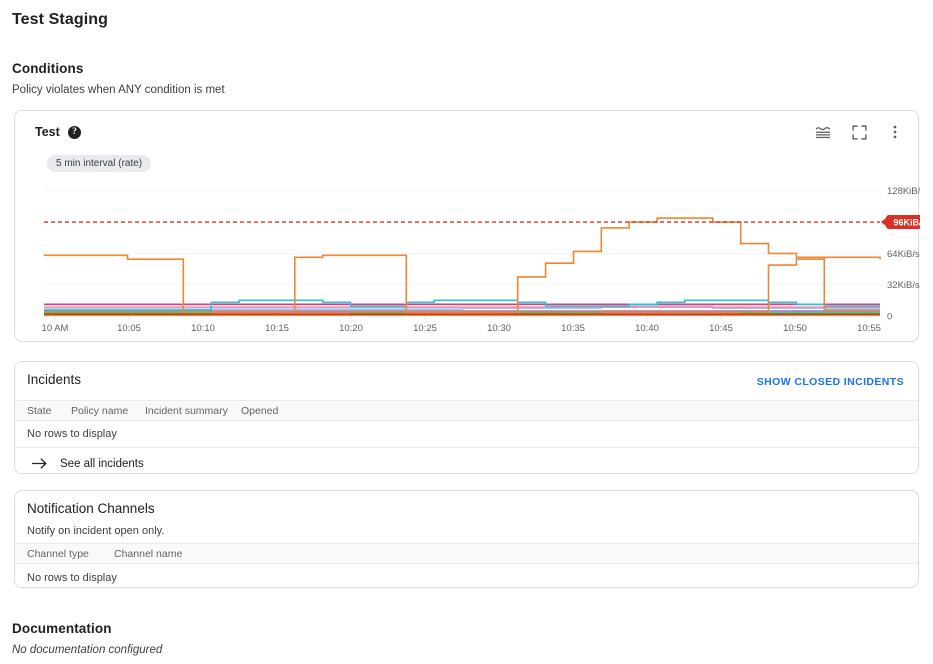 This screenshot has height=664, width=933. What do you see at coordinates (55, 328) in the screenshot?
I see `x-axis-tick-label: 10 AM` at bounding box center [55, 328].